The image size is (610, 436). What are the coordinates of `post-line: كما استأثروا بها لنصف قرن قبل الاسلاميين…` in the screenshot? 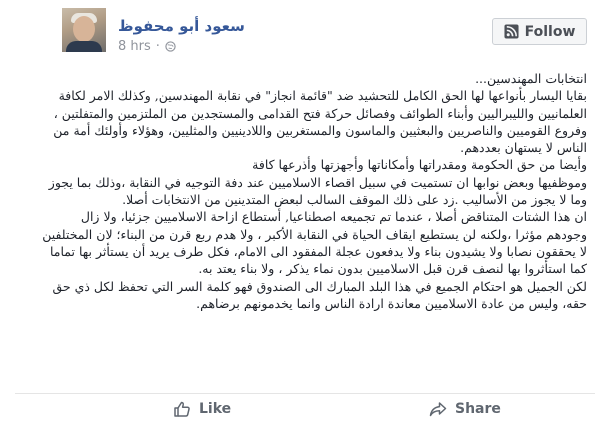 It's located at (392, 269).